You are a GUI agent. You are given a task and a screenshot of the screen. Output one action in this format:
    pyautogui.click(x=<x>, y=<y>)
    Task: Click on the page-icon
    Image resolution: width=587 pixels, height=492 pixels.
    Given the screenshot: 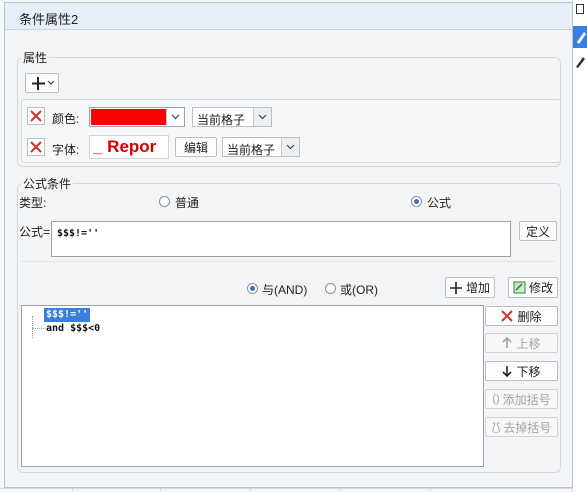 What is the action you would take?
    pyautogui.click(x=580, y=9)
    